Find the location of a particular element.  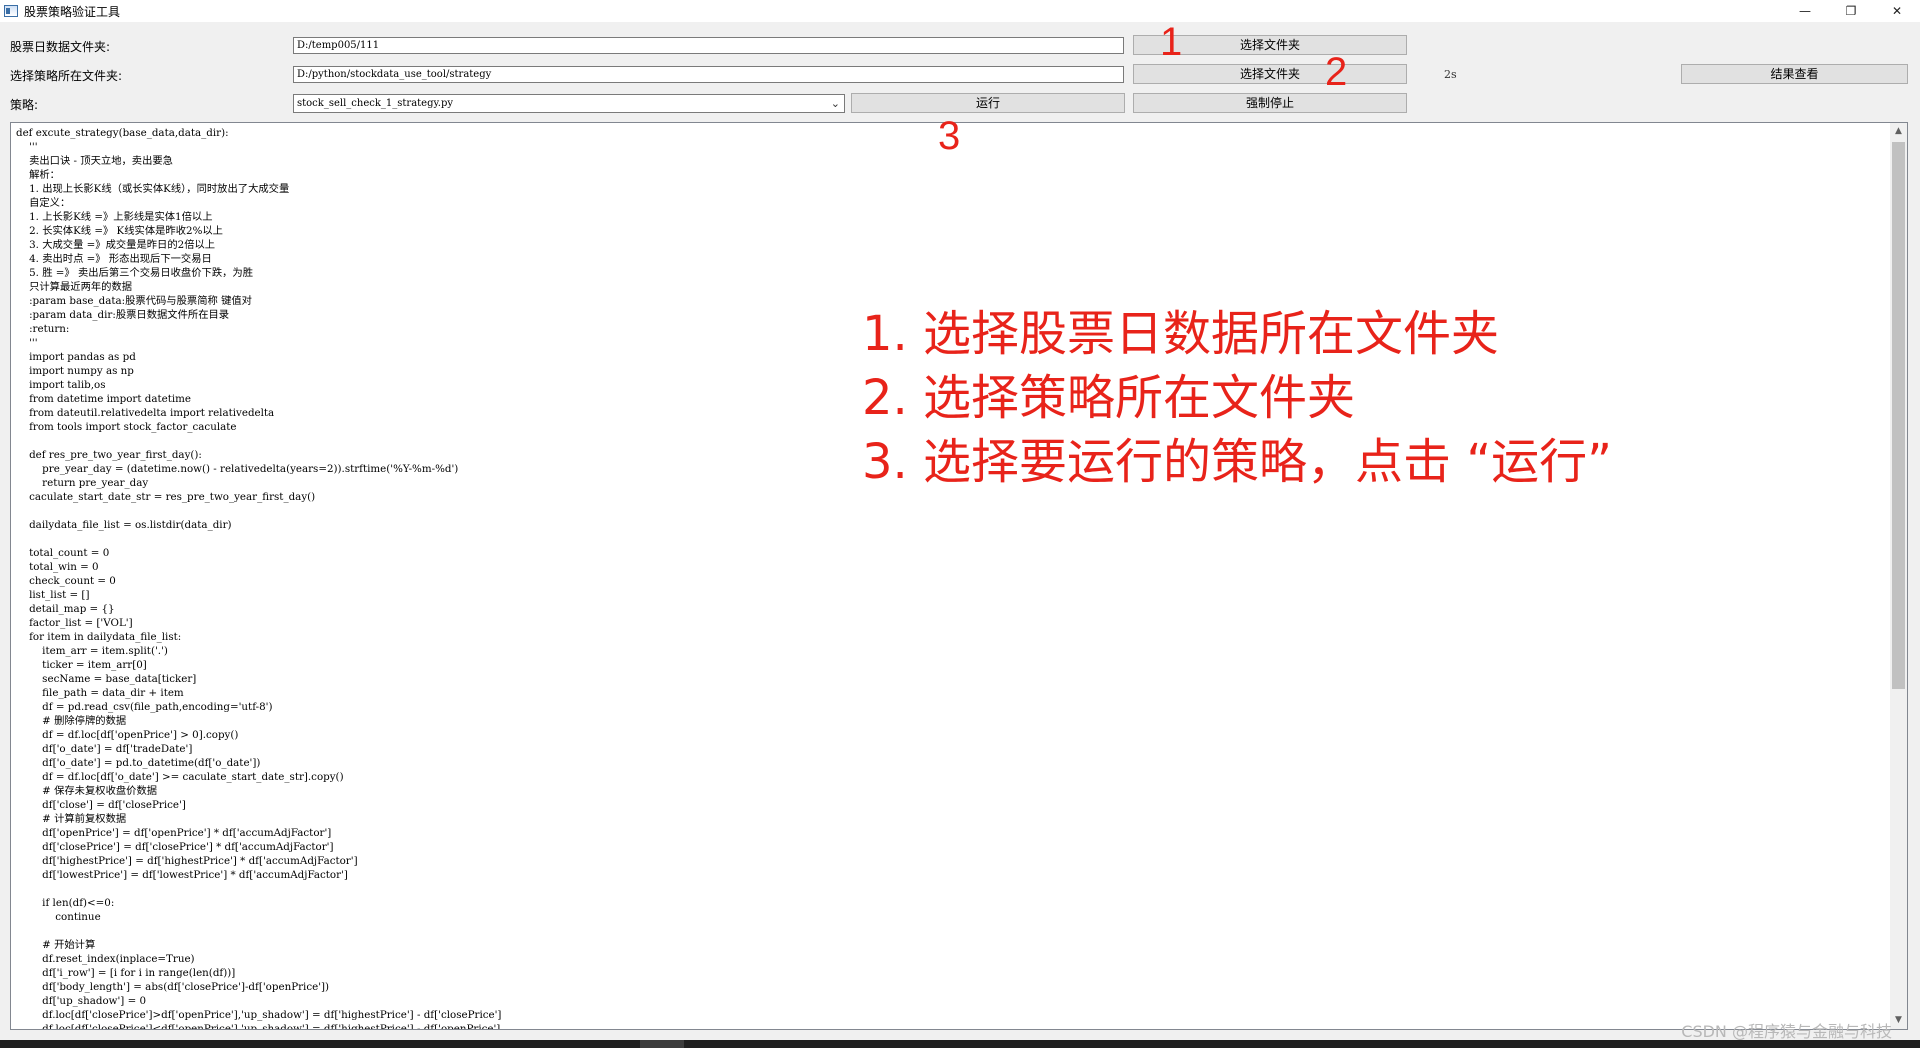

scroll-thumb is located at coordinates (1898, 415).